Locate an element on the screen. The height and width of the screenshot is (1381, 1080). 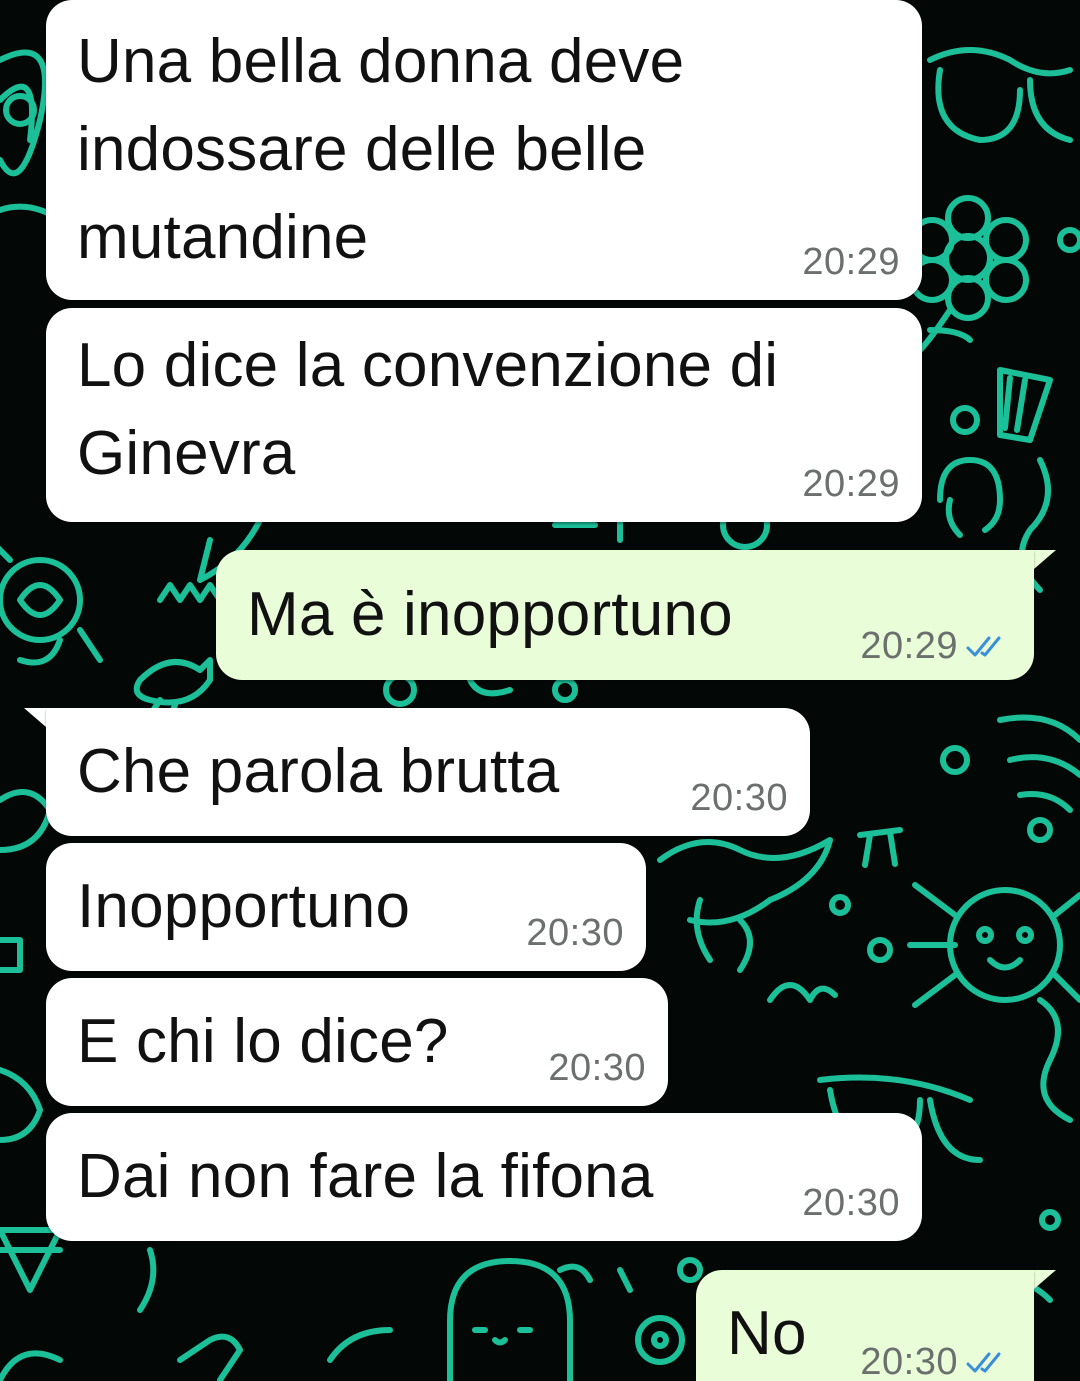
message-bubble-incoming: Che parola brutta 20:30 is located at coordinates (428, 772).